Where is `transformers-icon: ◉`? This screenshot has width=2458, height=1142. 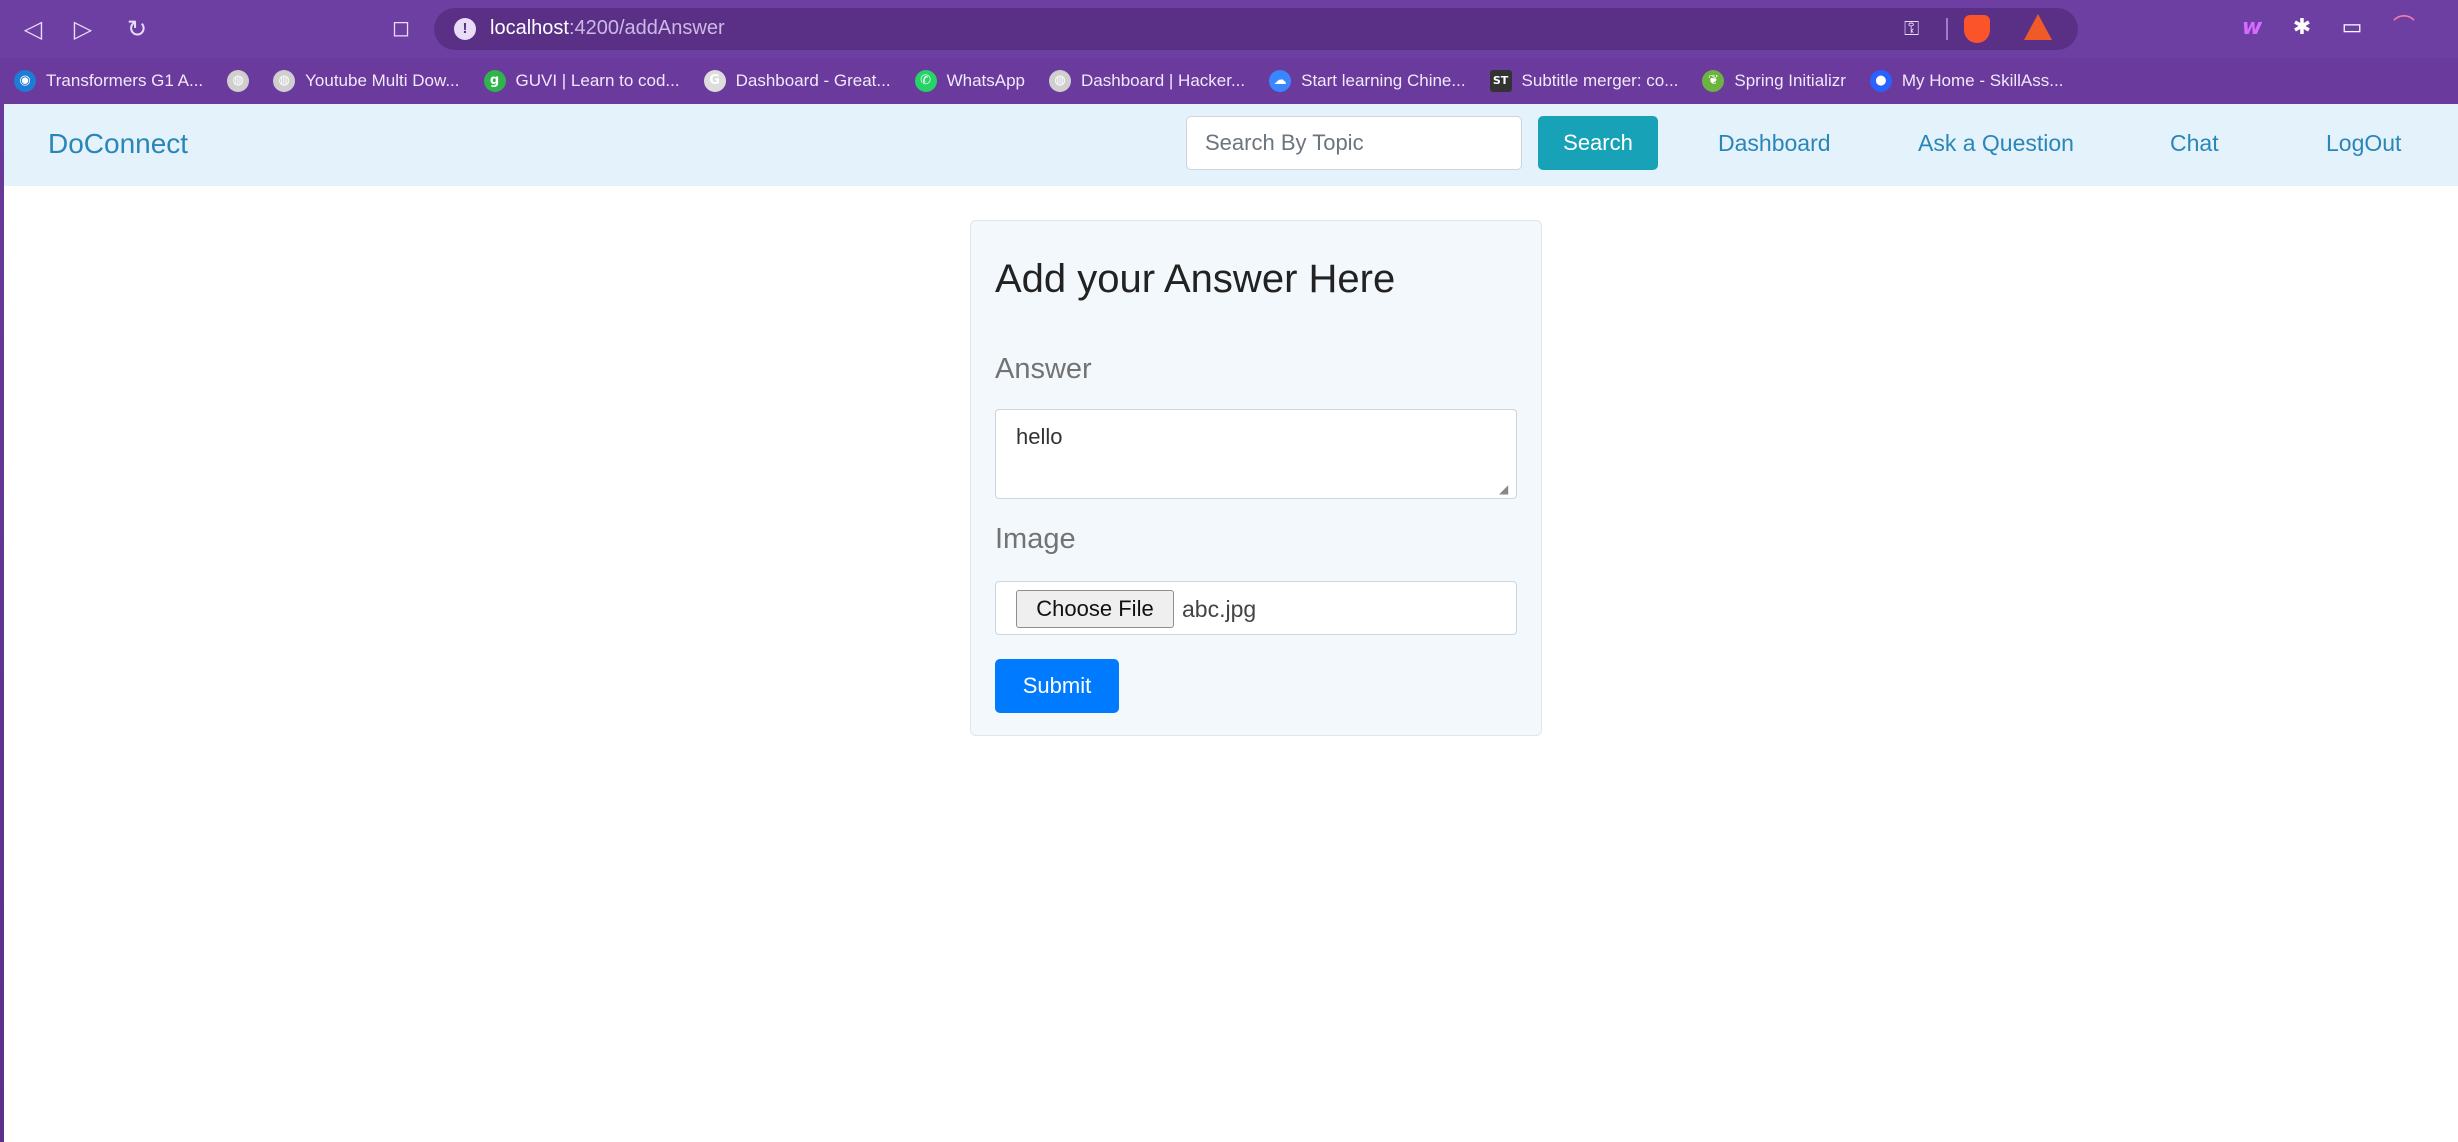
transformers-icon: ◉ is located at coordinates (25, 81).